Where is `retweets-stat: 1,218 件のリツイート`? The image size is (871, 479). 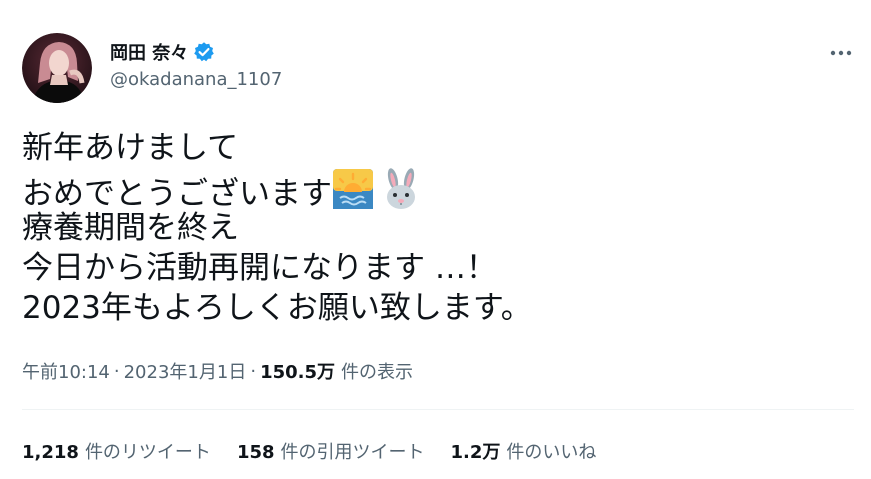 retweets-stat: 1,218 件のリツイート is located at coordinates (116, 451).